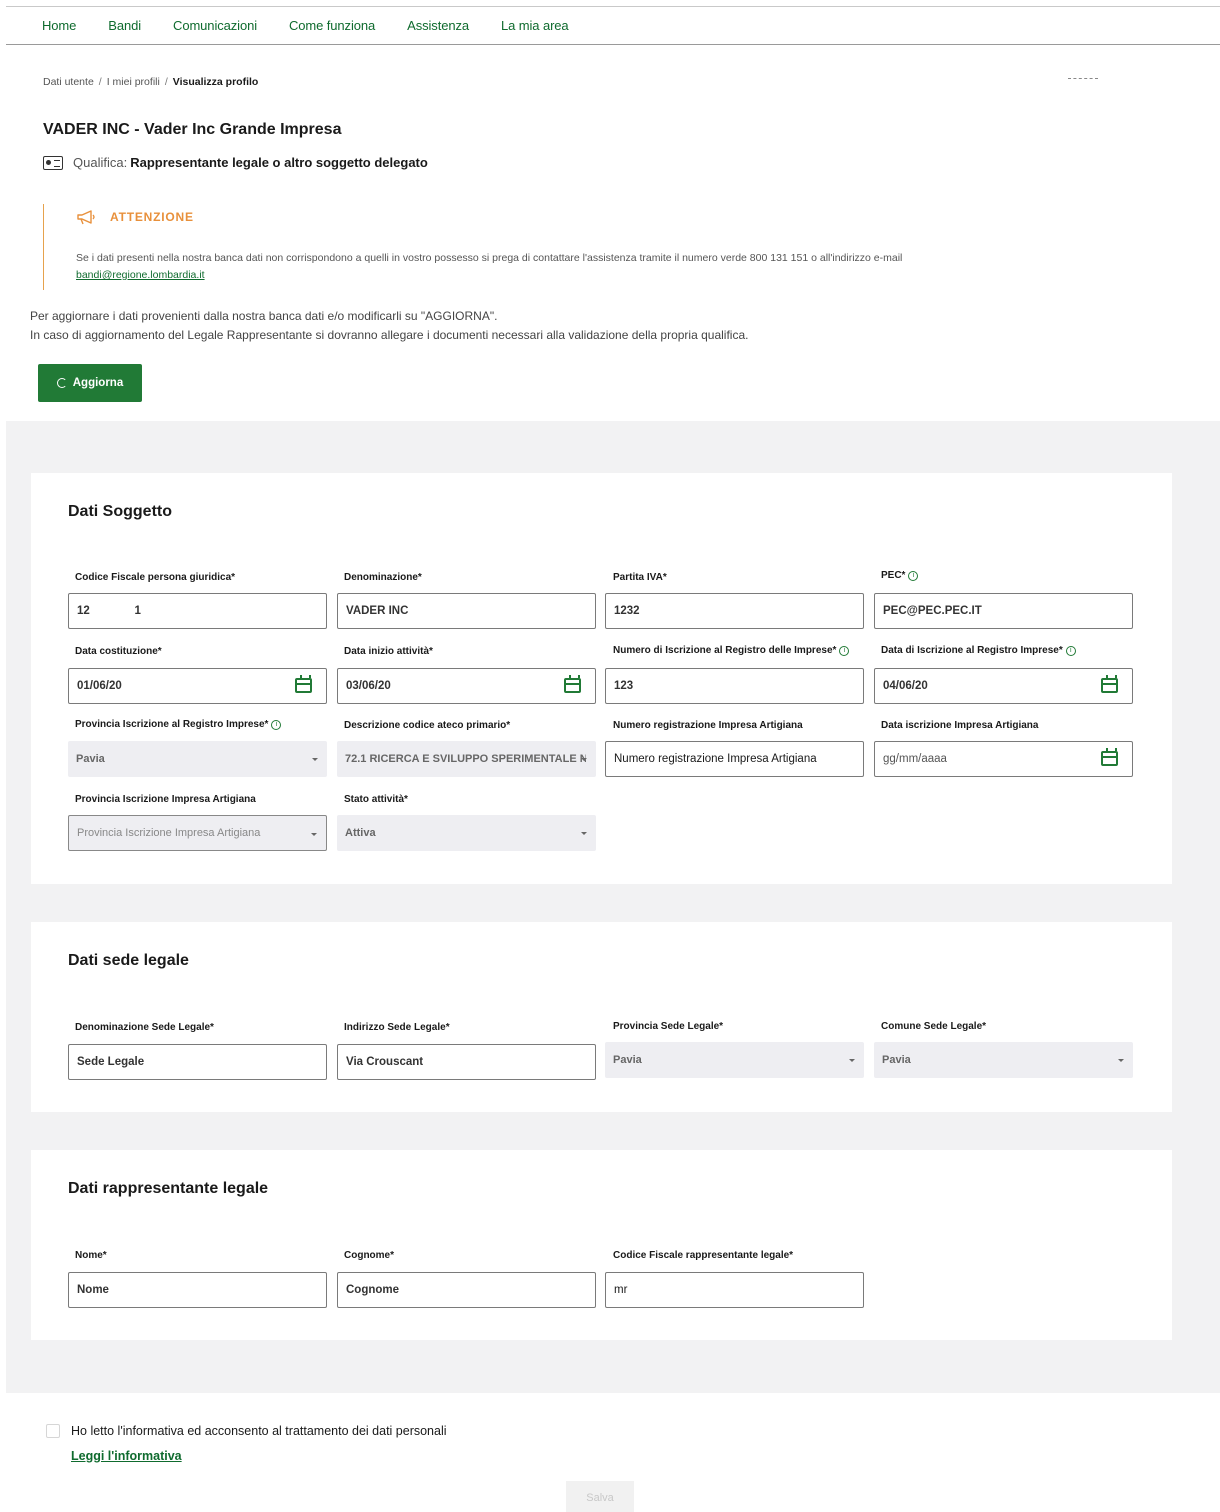 This screenshot has height=1512, width=1220. What do you see at coordinates (466, 611) in the screenshot?
I see `input-denominazione: VADER INC` at bounding box center [466, 611].